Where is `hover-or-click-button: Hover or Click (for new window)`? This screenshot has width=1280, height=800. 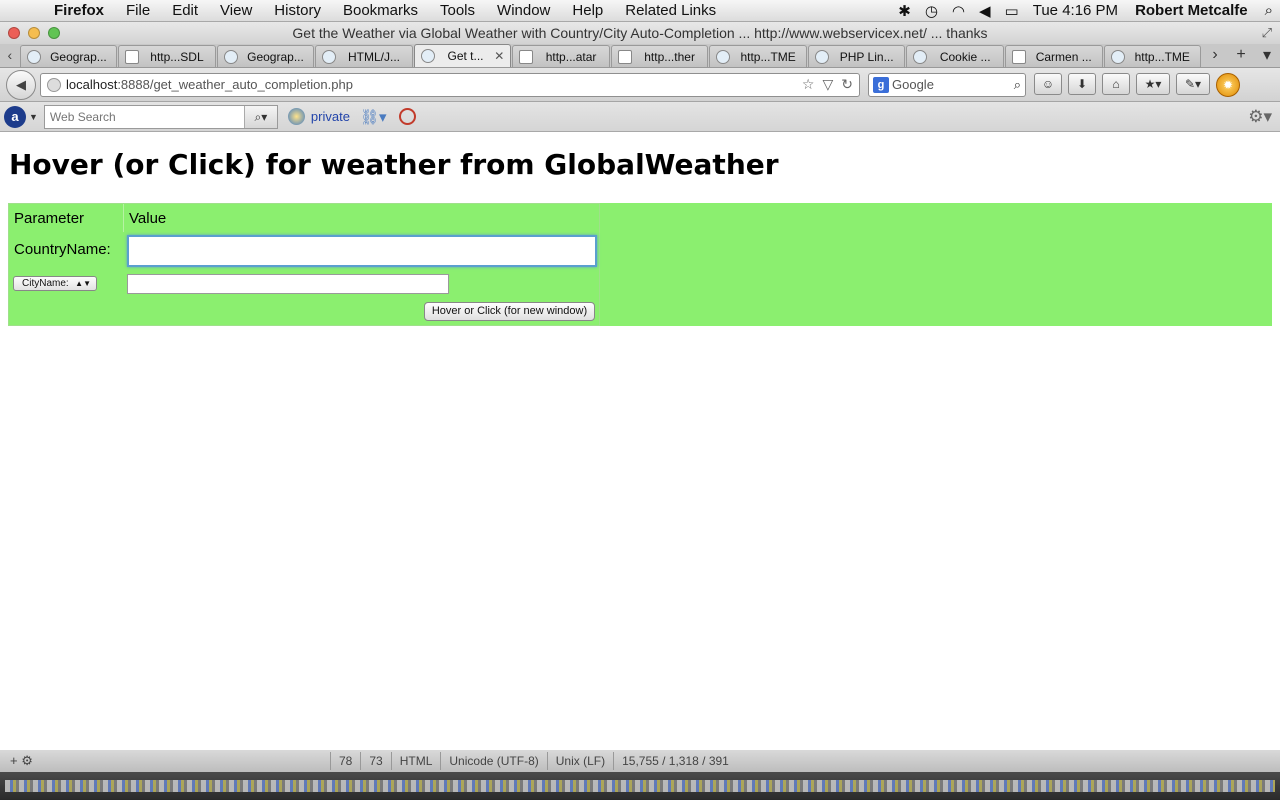 hover-or-click-button: Hover or Click (for new window) is located at coordinates (509, 311).